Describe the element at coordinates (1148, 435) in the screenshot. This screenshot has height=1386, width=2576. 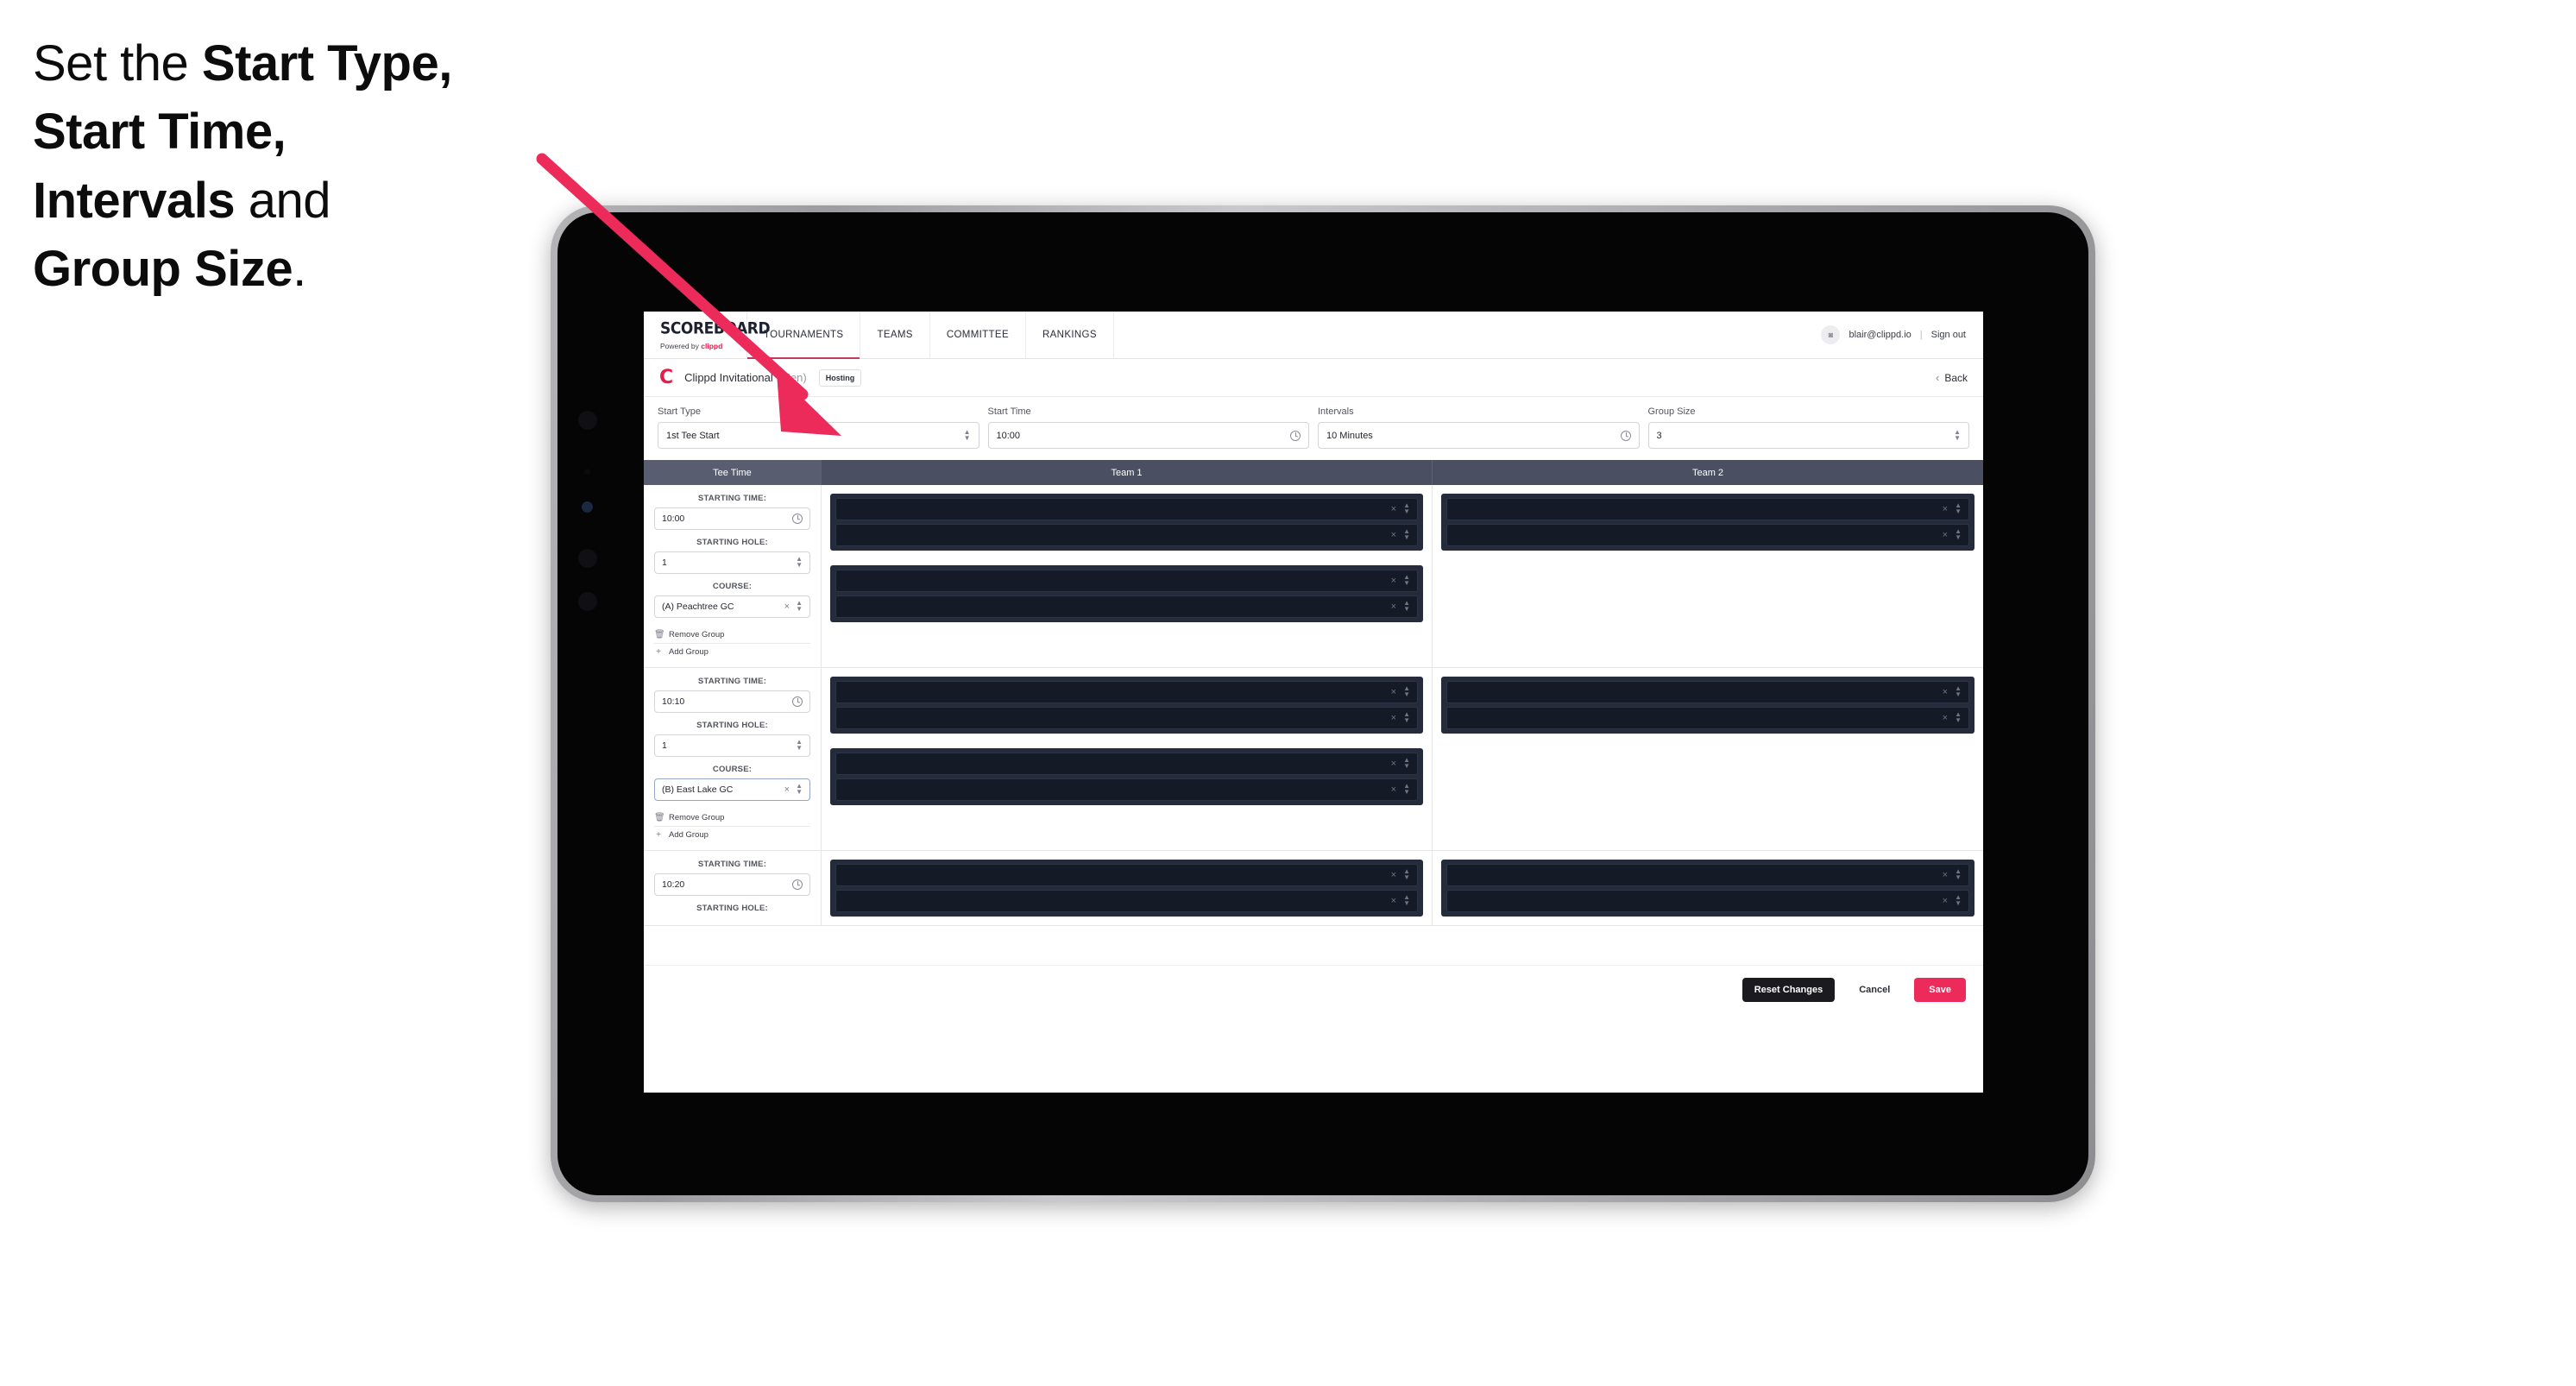
I see `start-time-input: 10:00` at that location.